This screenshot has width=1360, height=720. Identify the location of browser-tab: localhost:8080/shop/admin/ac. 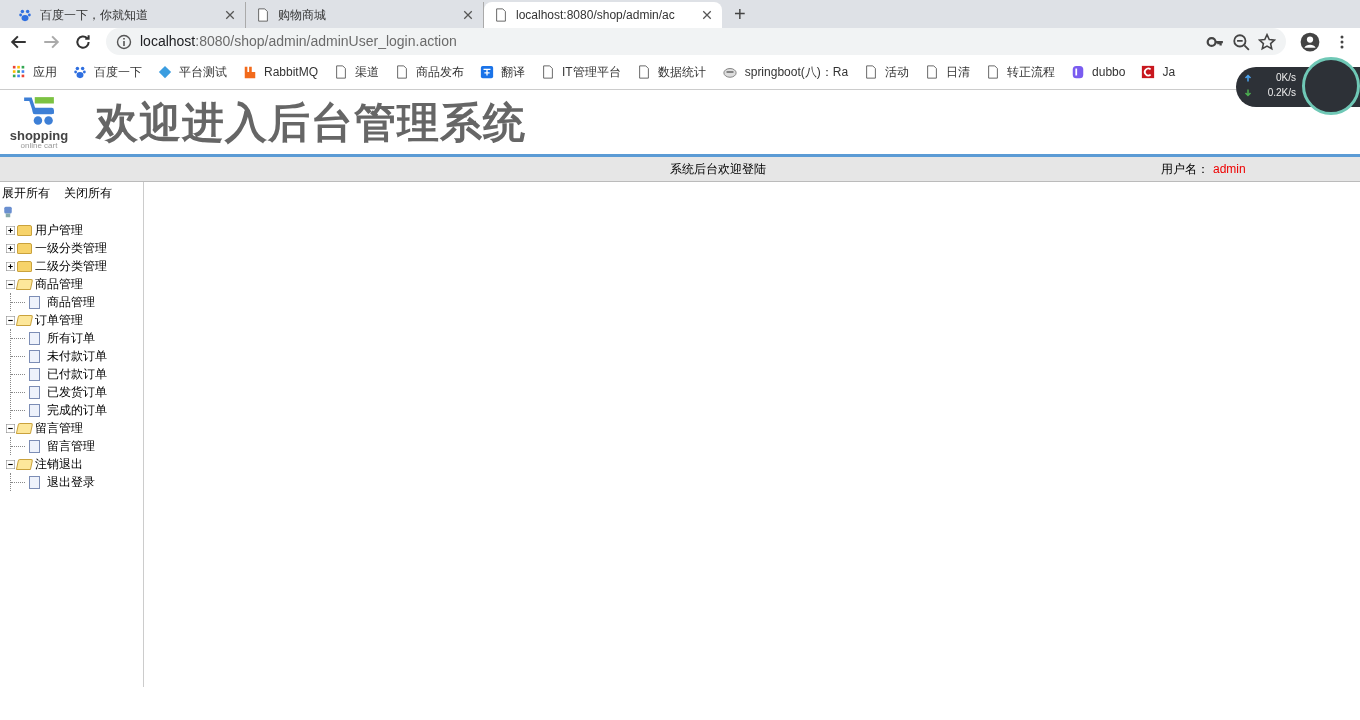
(603, 15).